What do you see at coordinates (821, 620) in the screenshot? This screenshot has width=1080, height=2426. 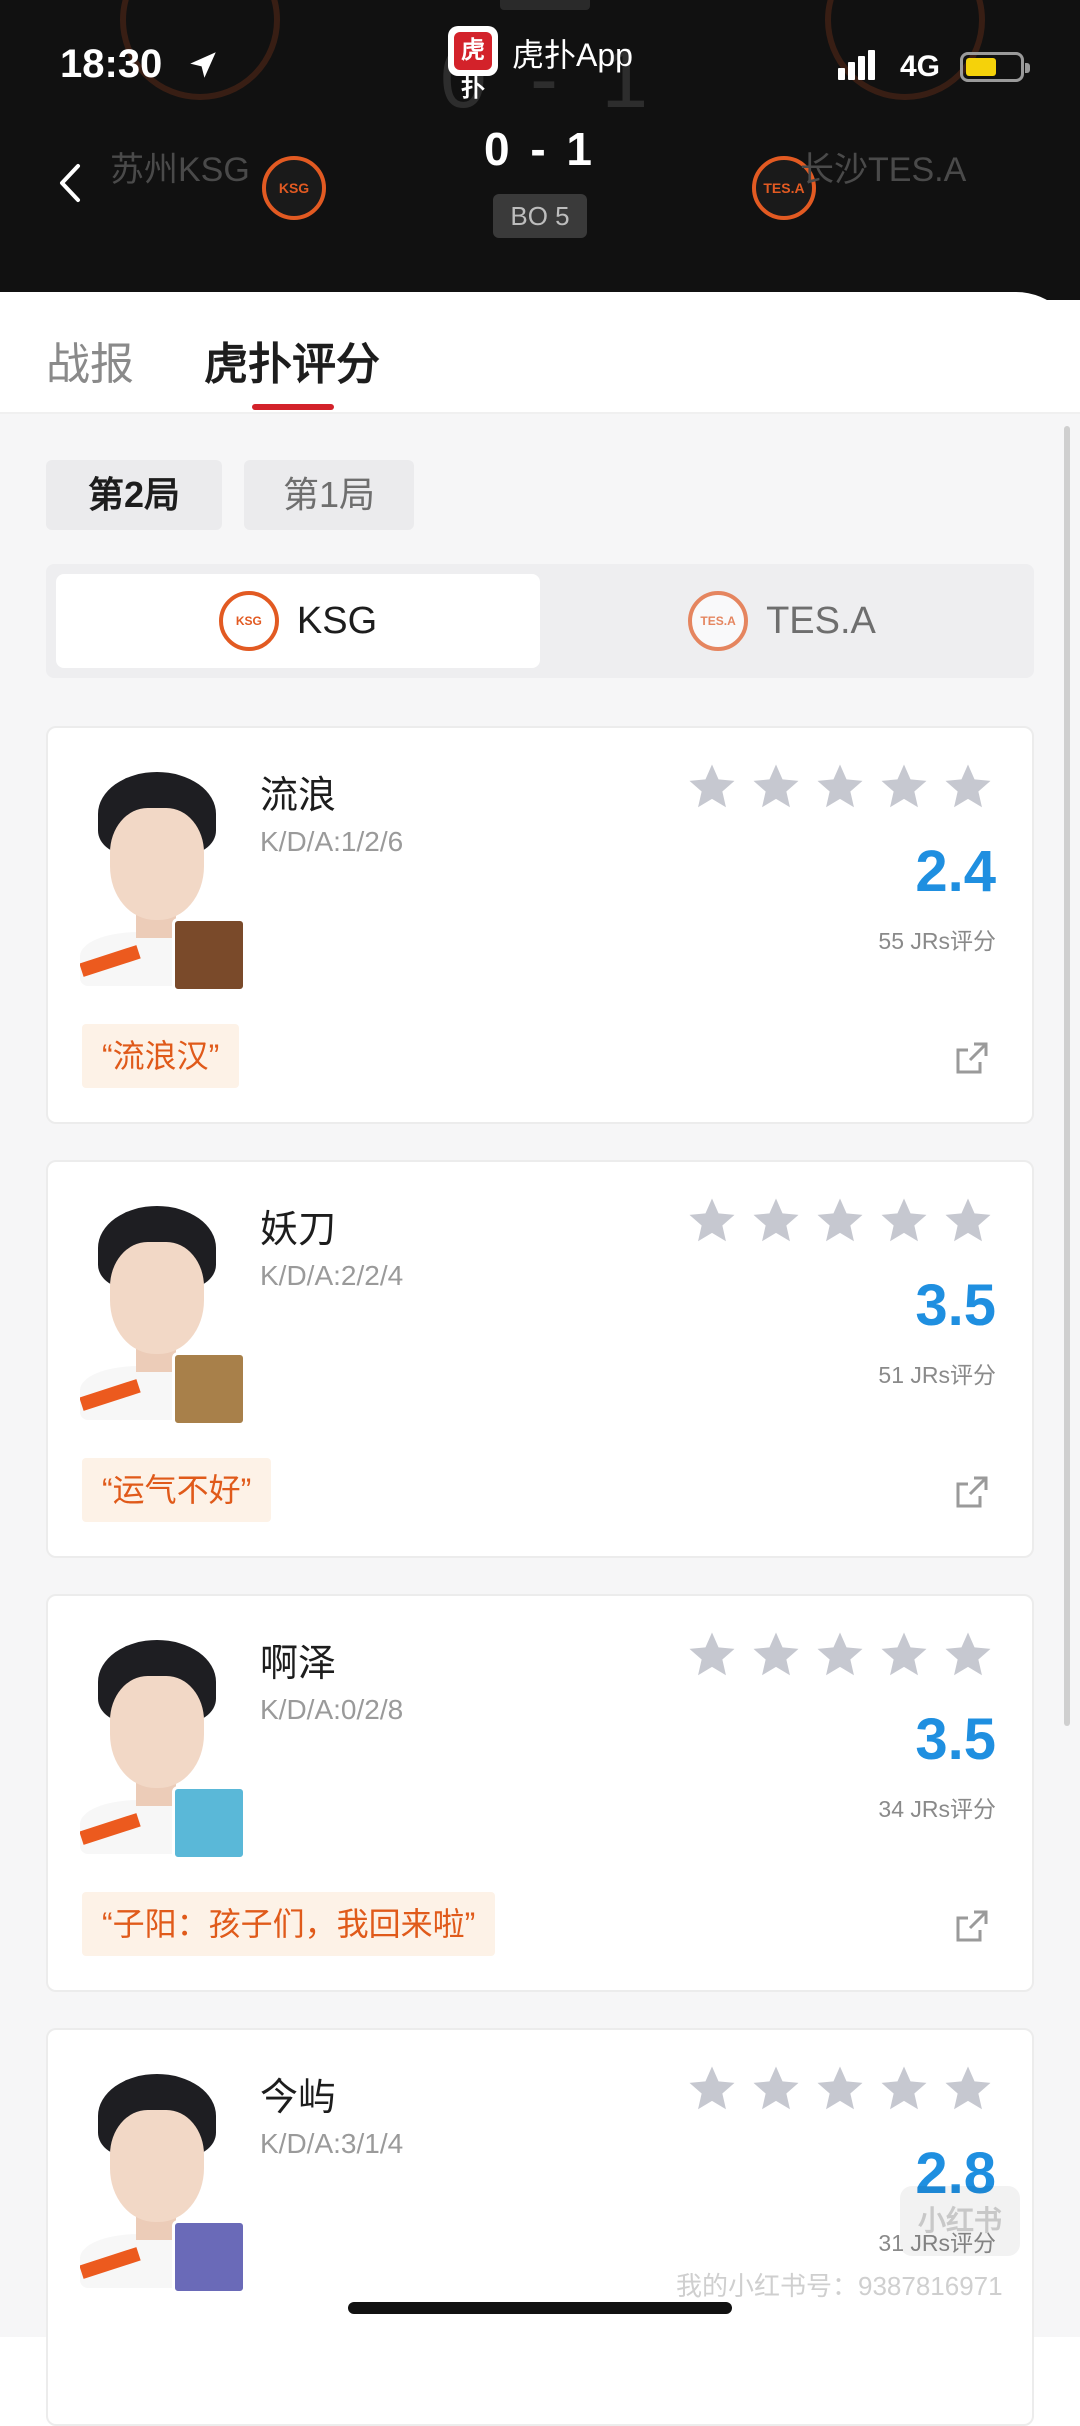 I see `team-option-label: TES.A` at bounding box center [821, 620].